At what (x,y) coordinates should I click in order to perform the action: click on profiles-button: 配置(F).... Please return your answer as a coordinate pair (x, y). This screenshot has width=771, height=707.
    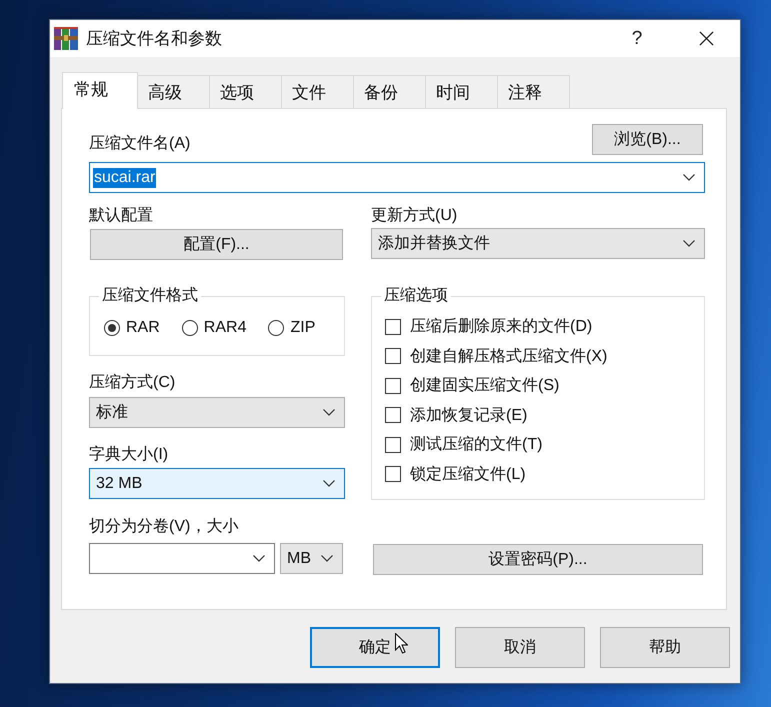
    Looking at the image, I should click on (216, 244).